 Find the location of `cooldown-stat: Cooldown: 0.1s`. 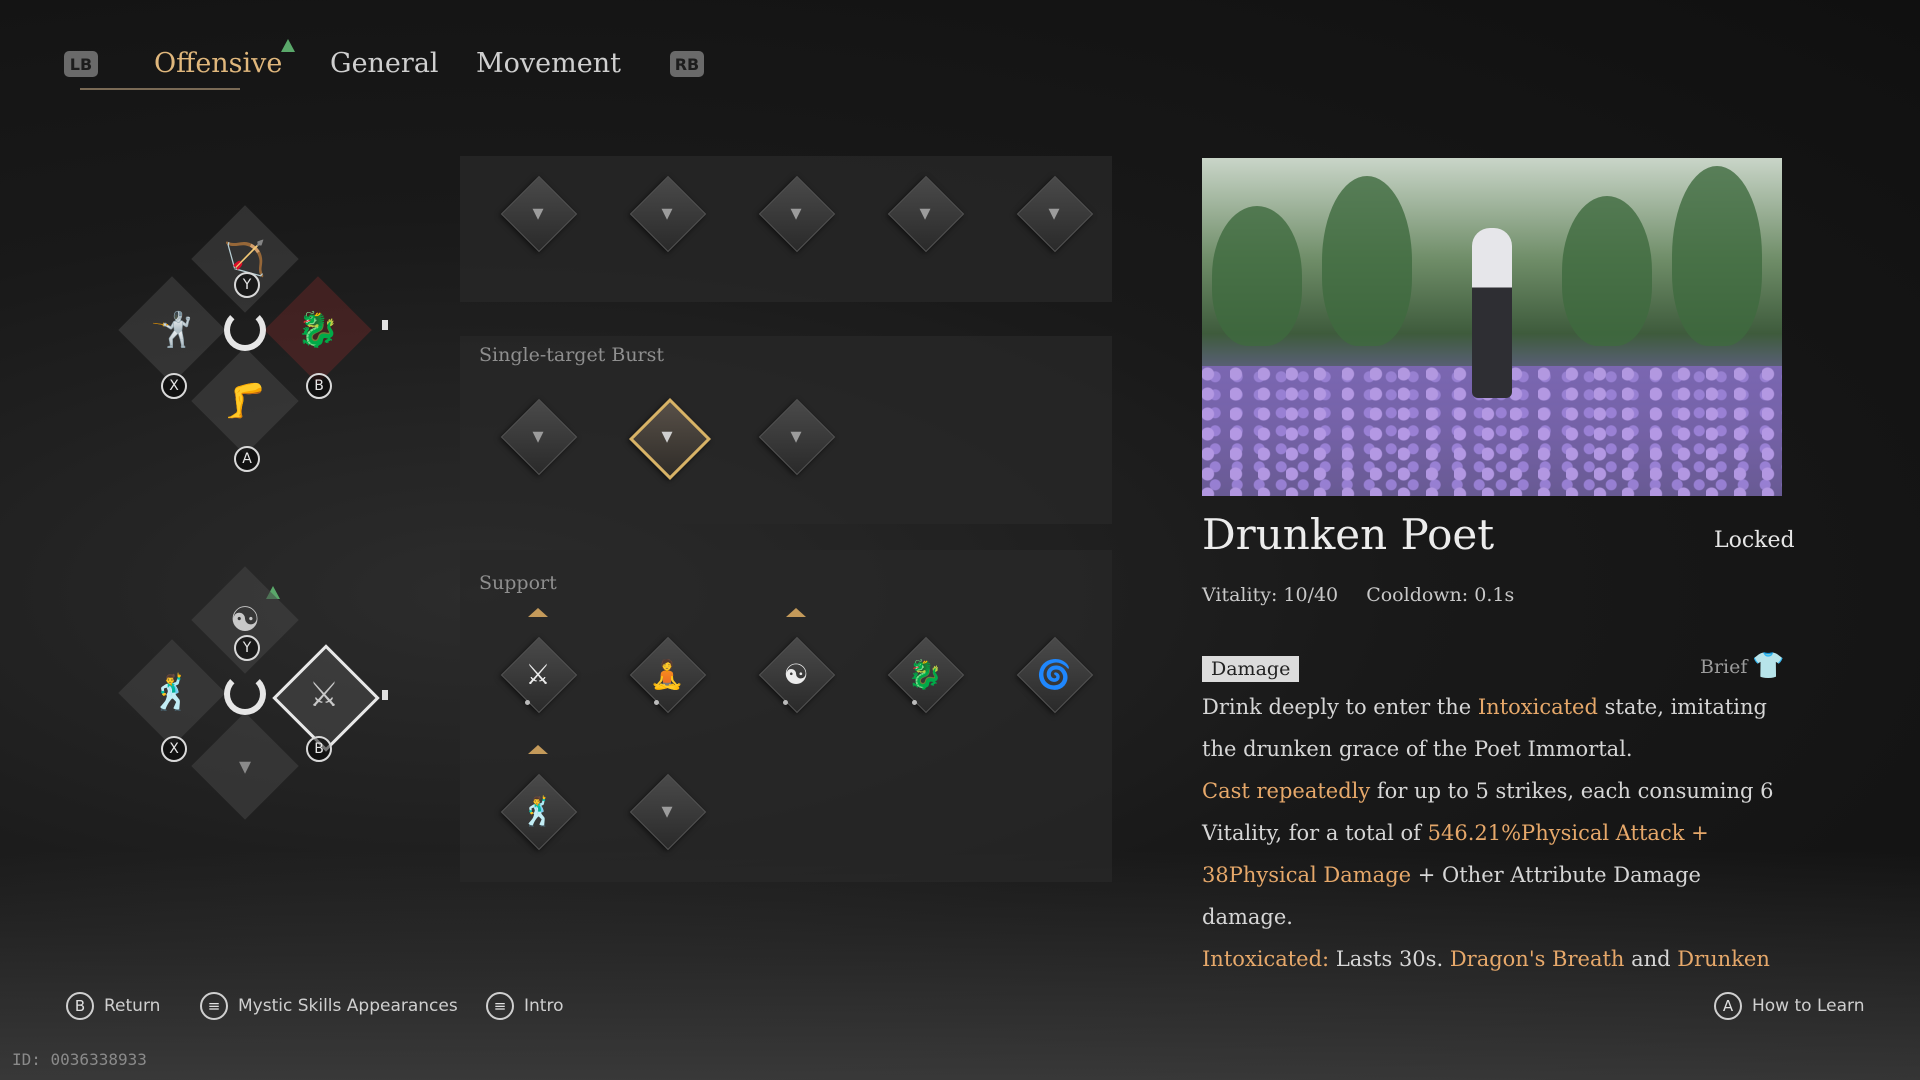

cooldown-stat: Cooldown: 0.1s is located at coordinates (1440, 595).